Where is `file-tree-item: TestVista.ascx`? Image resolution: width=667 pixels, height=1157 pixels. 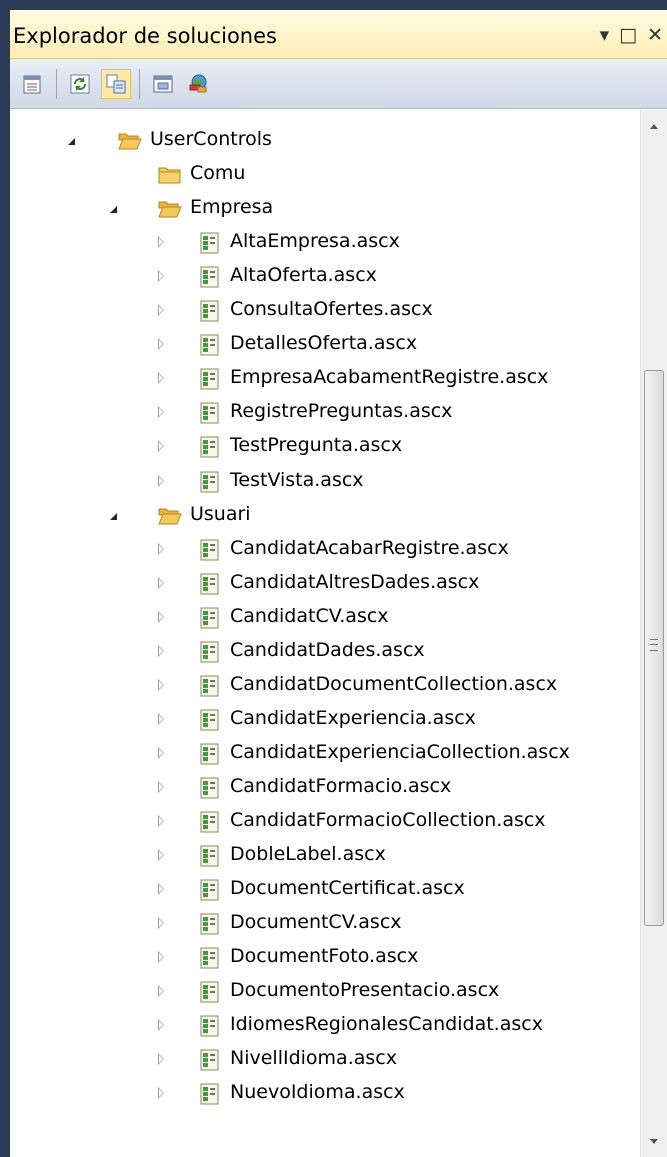
file-tree-item: TestVista.ascx is located at coordinates (325, 482).